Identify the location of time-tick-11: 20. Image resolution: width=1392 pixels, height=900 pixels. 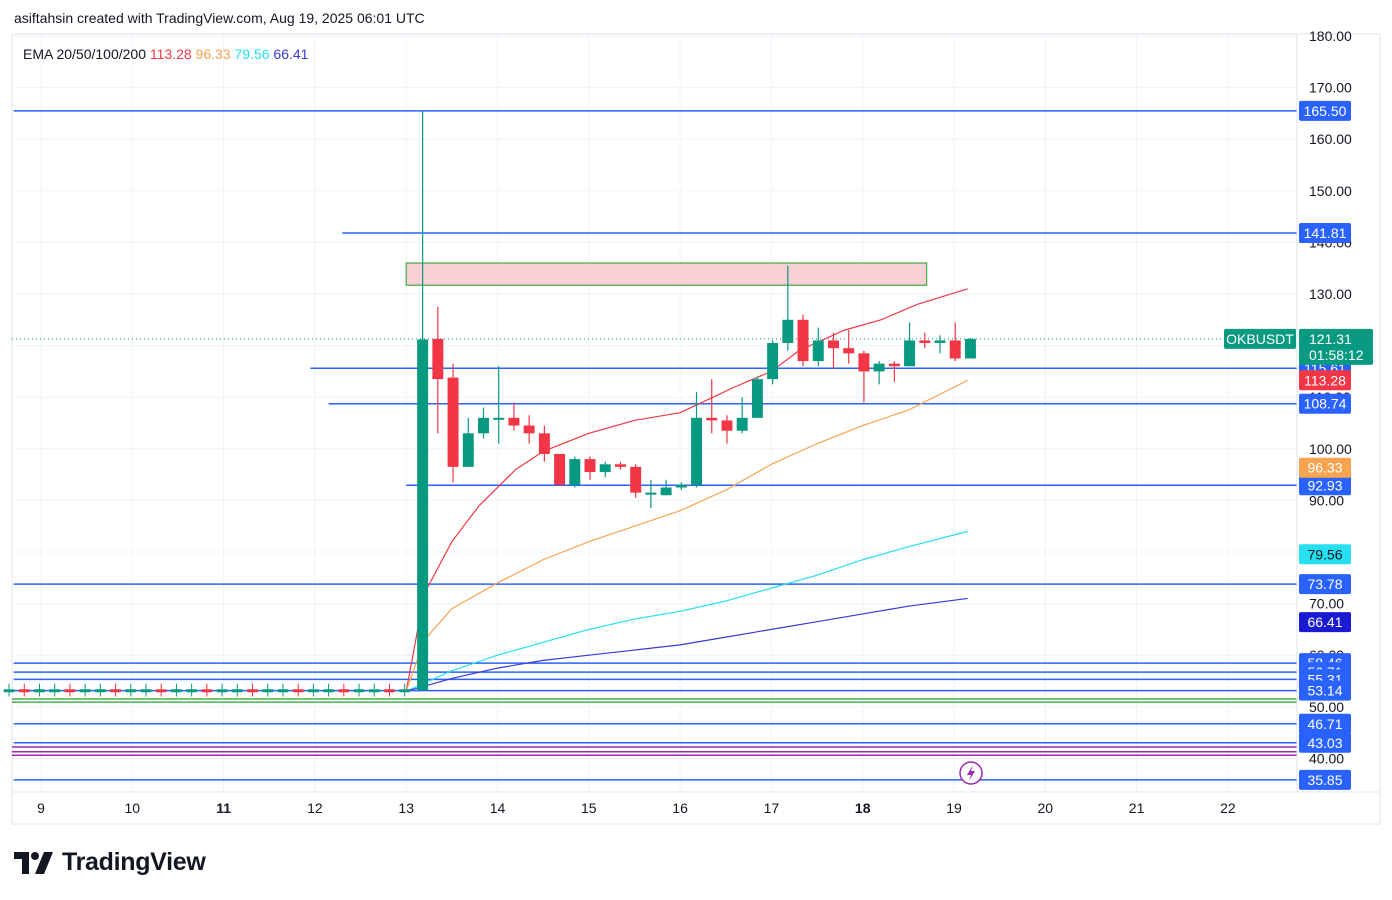
(1046, 808).